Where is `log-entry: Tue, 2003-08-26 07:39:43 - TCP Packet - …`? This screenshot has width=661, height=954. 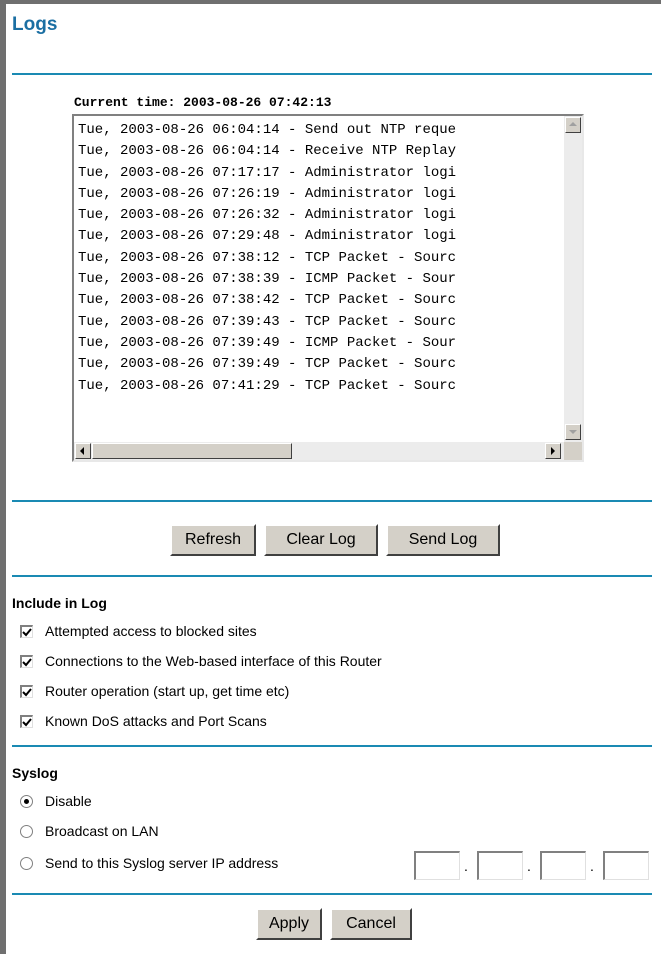
log-entry: Tue, 2003-08-26 07:39:43 - TCP Packet - … is located at coordinates (267, 321).